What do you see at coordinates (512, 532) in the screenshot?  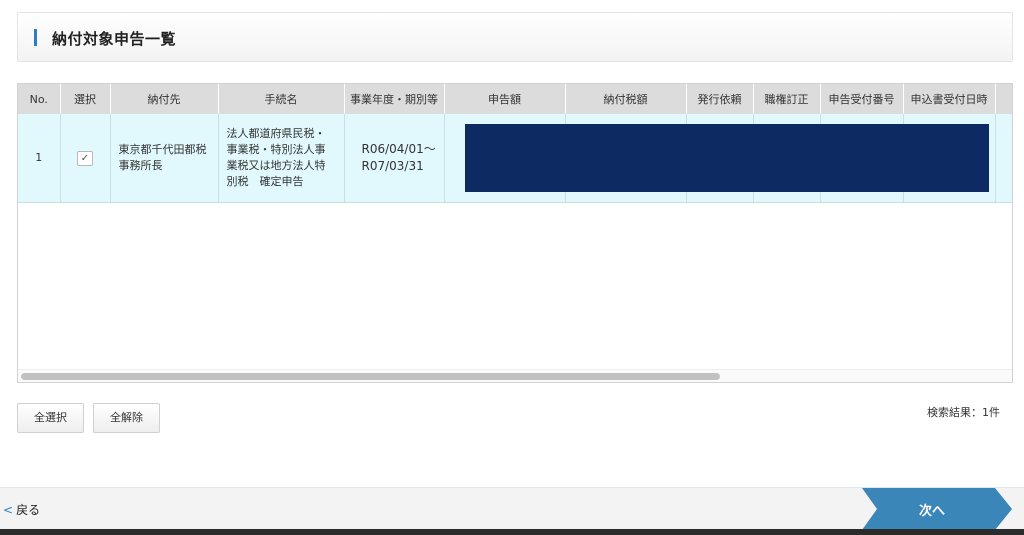 I see `bottom-bar` at bounding box center [512, 532].